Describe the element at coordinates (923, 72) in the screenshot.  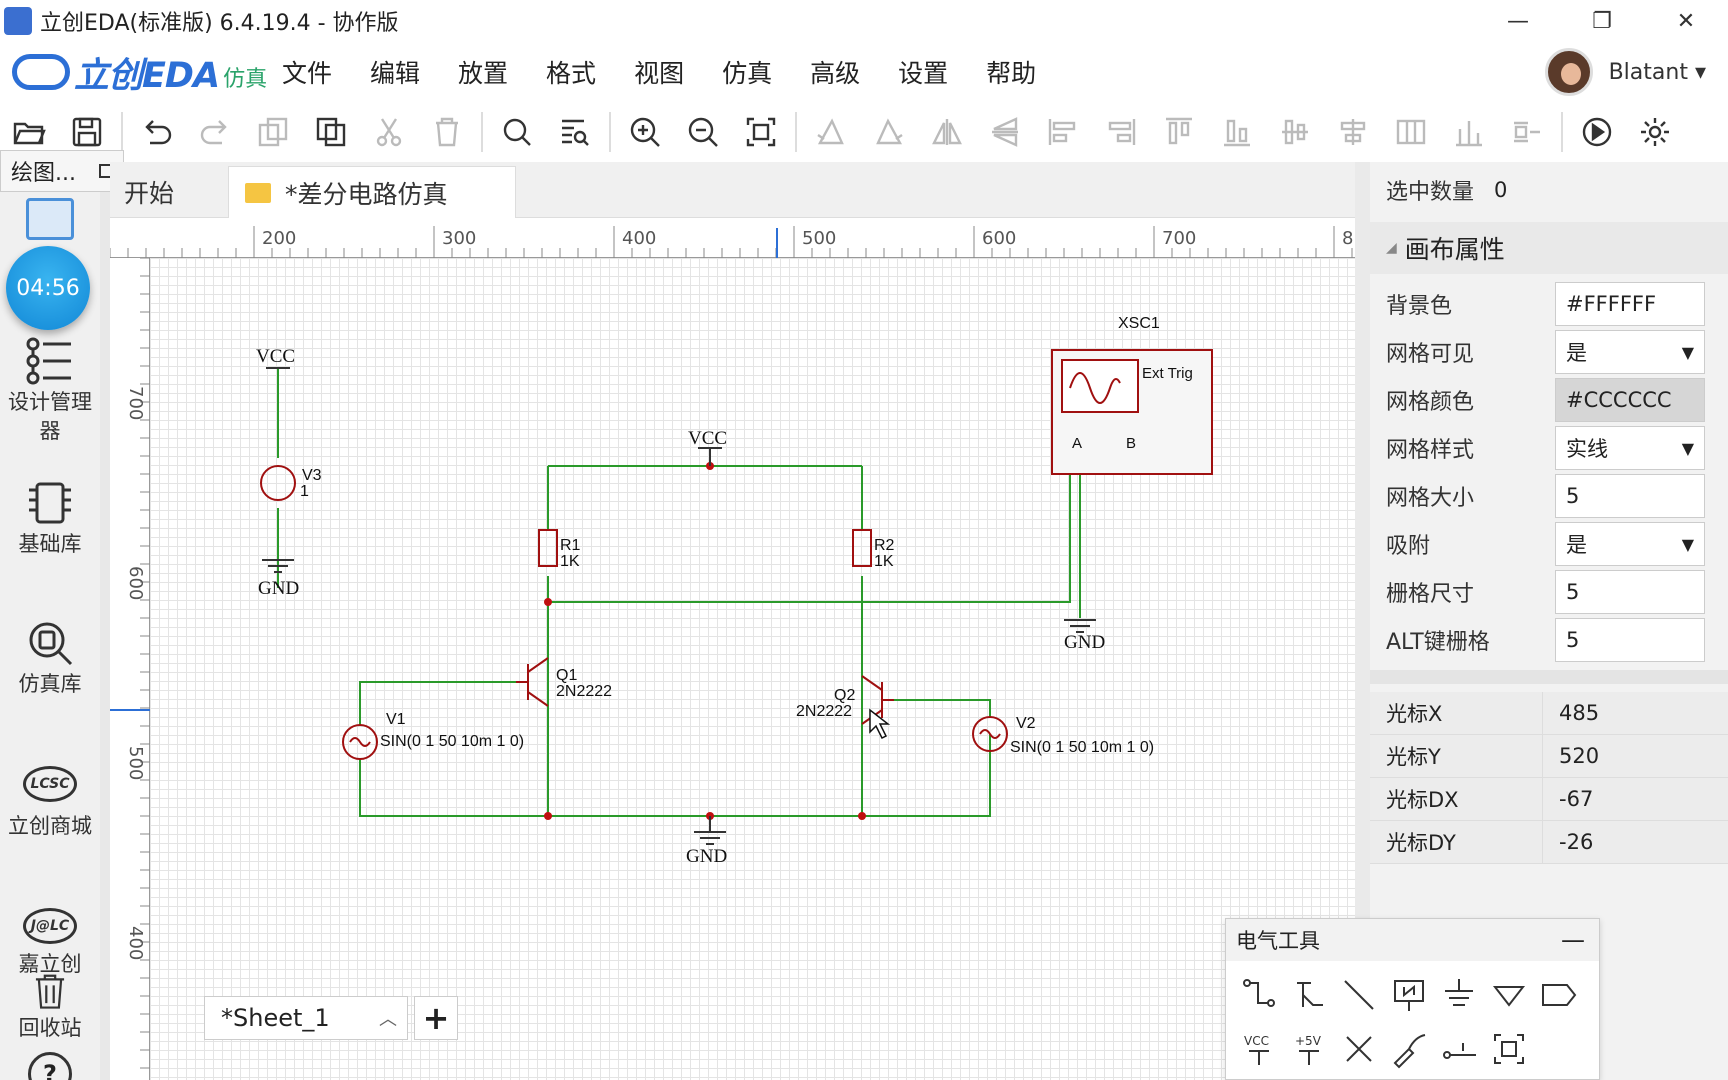
I see `menu-settings: 设置` at that location.